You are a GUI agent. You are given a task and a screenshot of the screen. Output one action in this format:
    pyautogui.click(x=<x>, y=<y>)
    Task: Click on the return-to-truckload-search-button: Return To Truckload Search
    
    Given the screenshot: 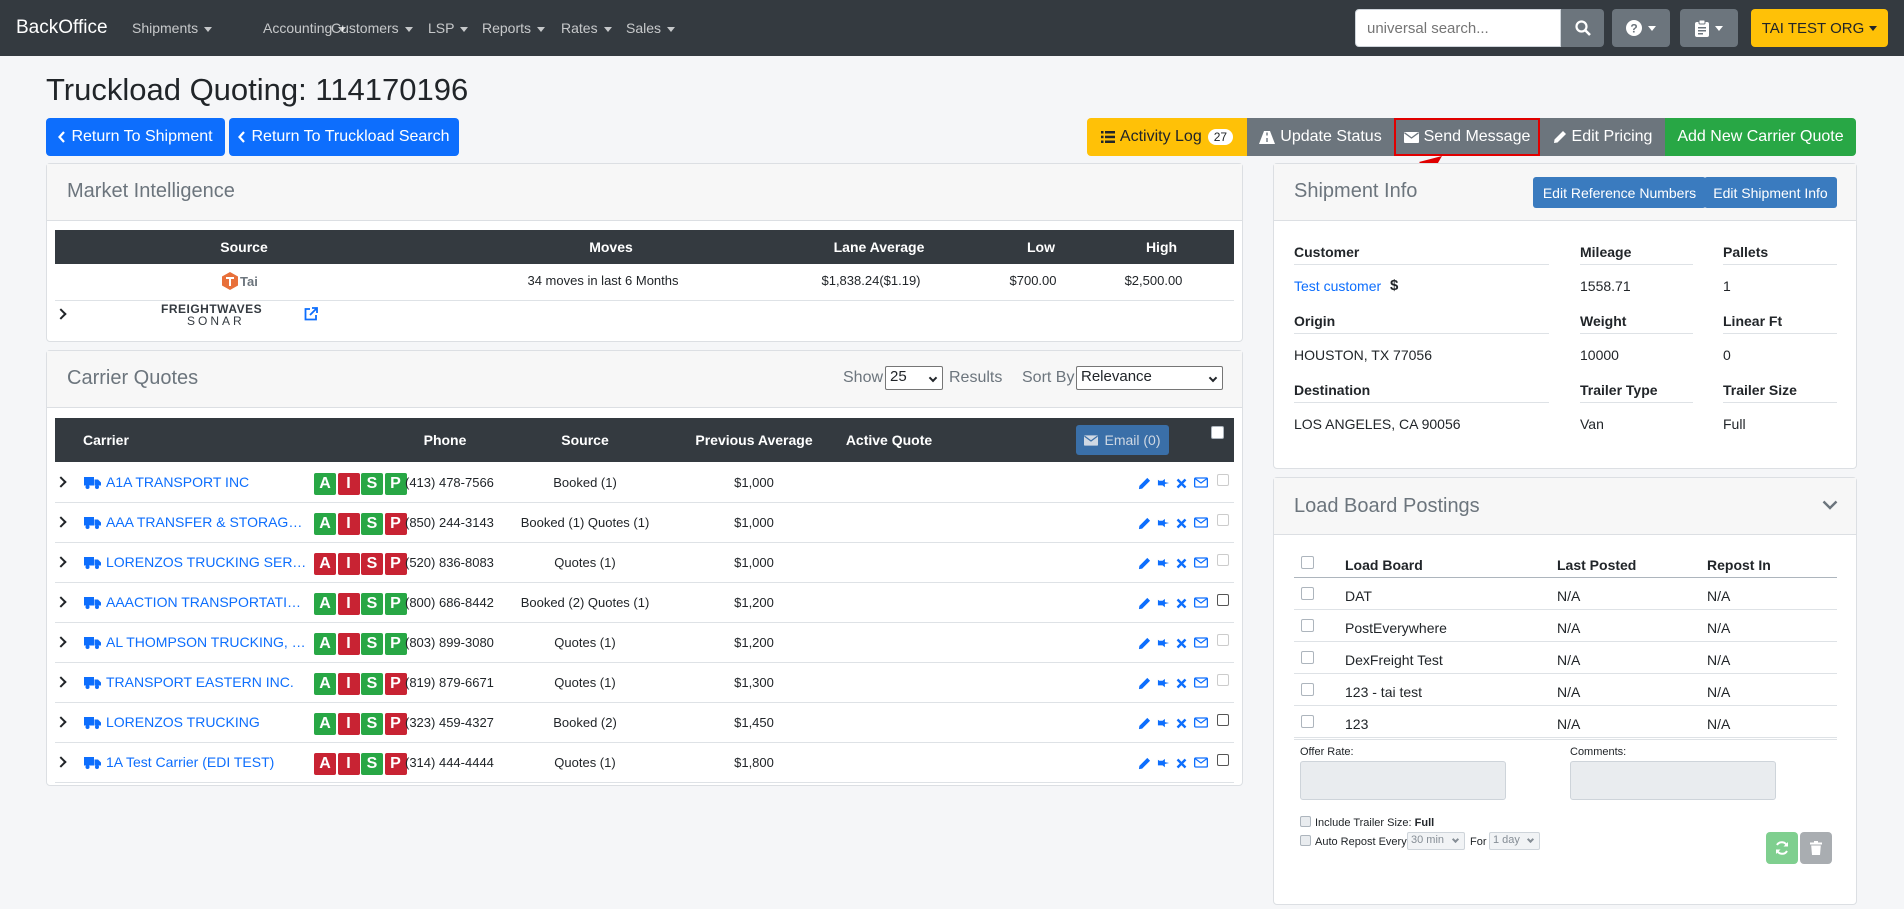 What is the action you would take?
    pyautogui.click(x=344, y=137)
    